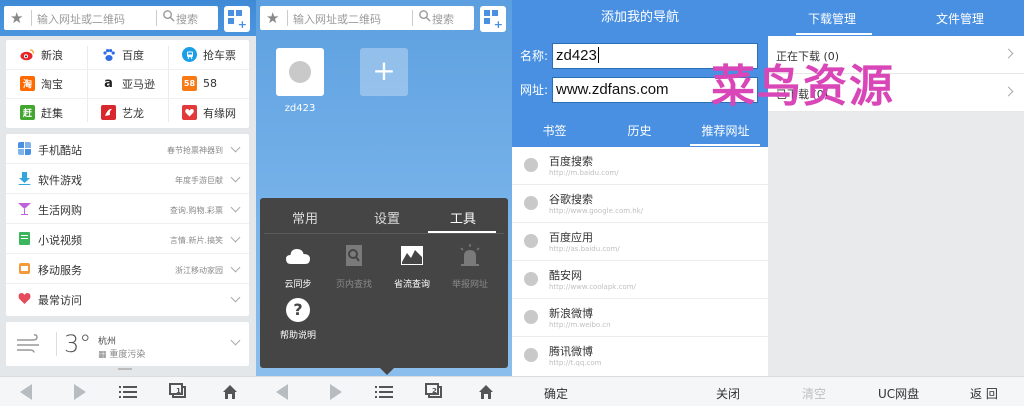 This screenshot has width=1024, height=406. Describe the element at coordinates (725, 130) in the screenshot. I see `tab-recommended: 推荐网址` at that location.